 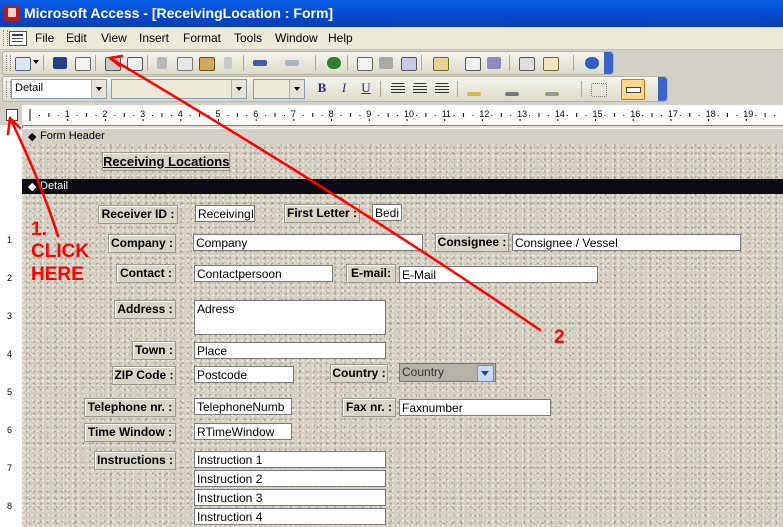 I want to click on annotation-step-1-click: CLICK, so click(x=60, y=251).